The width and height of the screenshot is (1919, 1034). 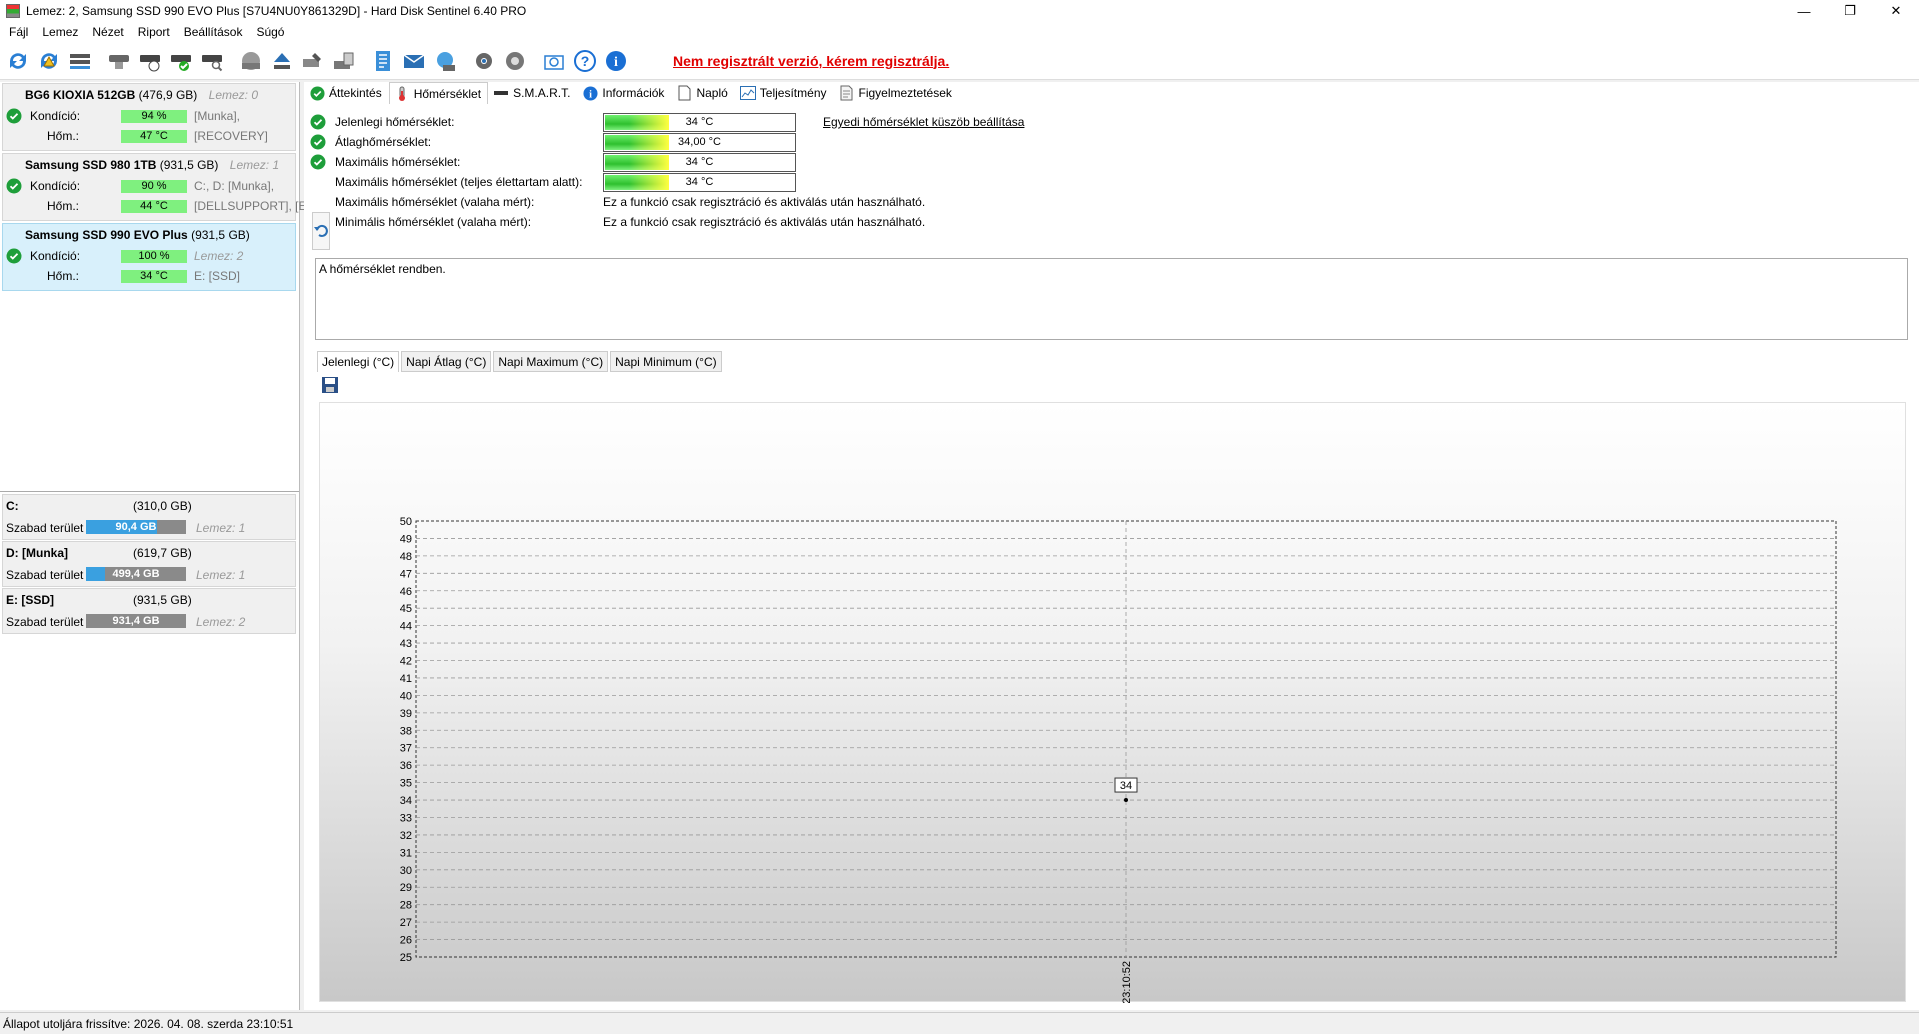 What do you see at coordinates (213, 32) in the screenshot?
I see `menu-settings: Beállítások` at bounding box center [213, 32].